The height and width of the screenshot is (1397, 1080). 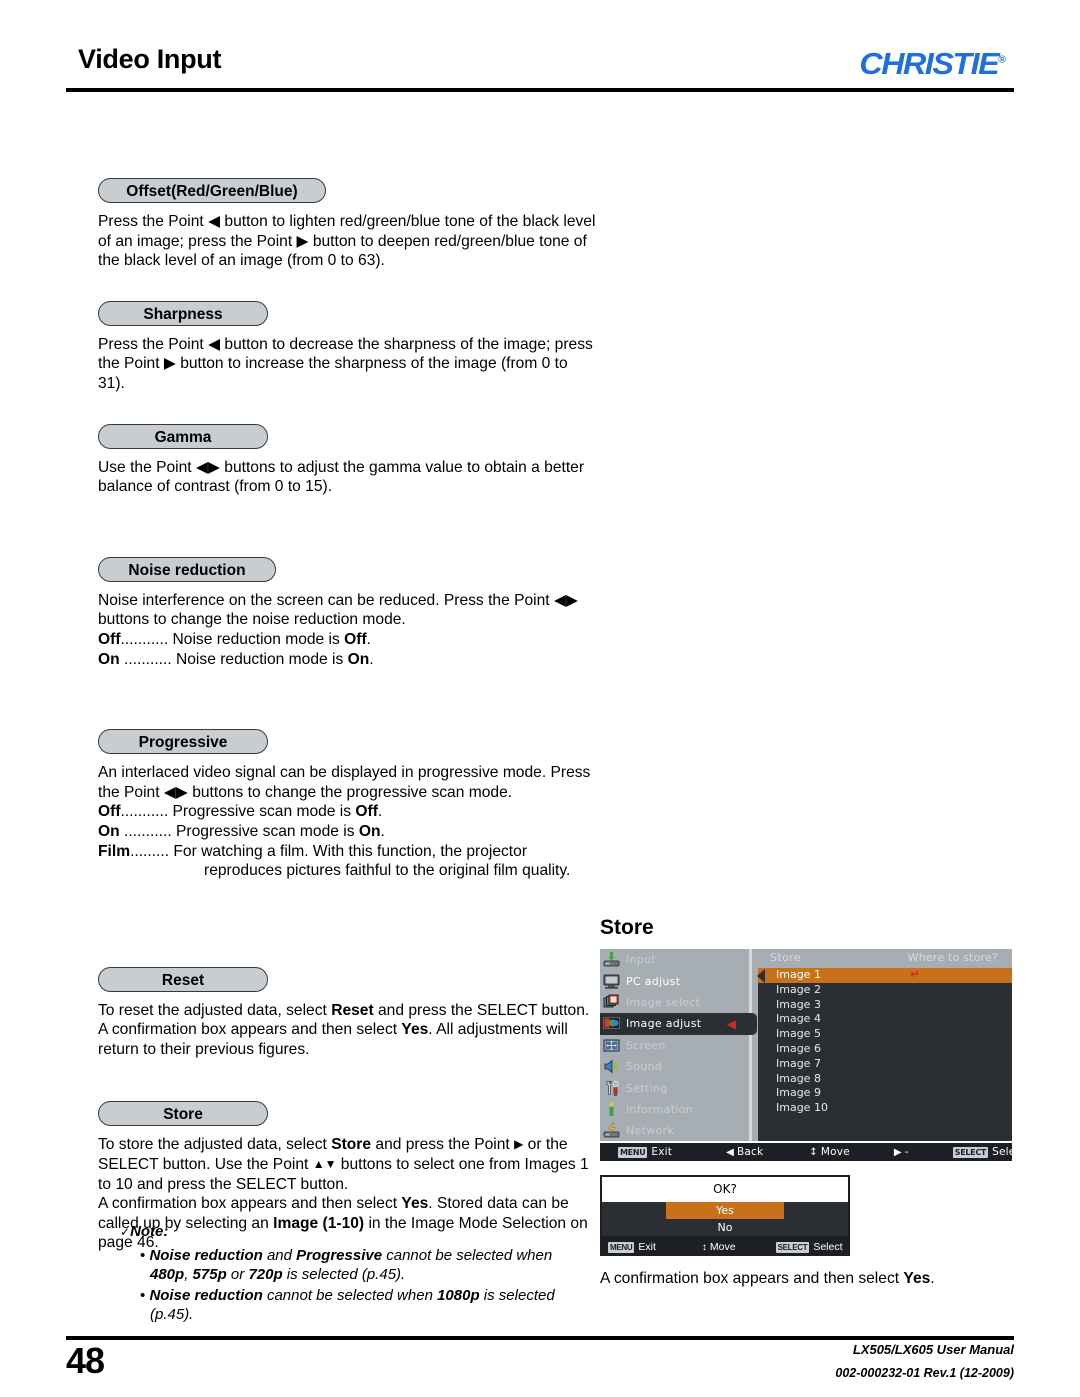 I want to click on image-select-icon, so click(x=611, y=1002).